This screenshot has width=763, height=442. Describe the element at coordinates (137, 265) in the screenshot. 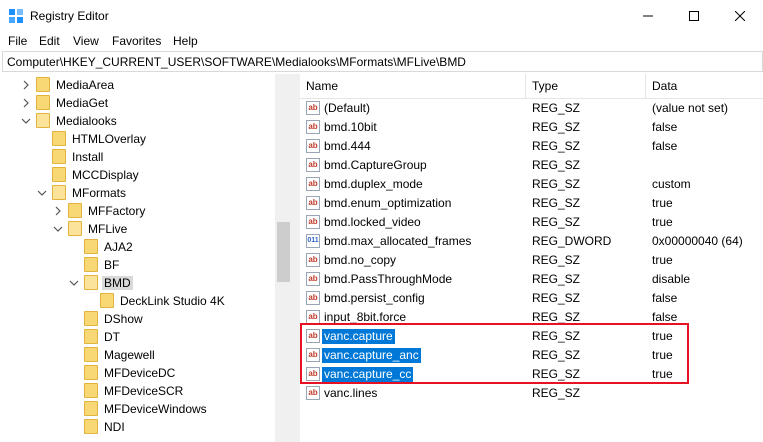

I see `tree-item: BF` at that location.